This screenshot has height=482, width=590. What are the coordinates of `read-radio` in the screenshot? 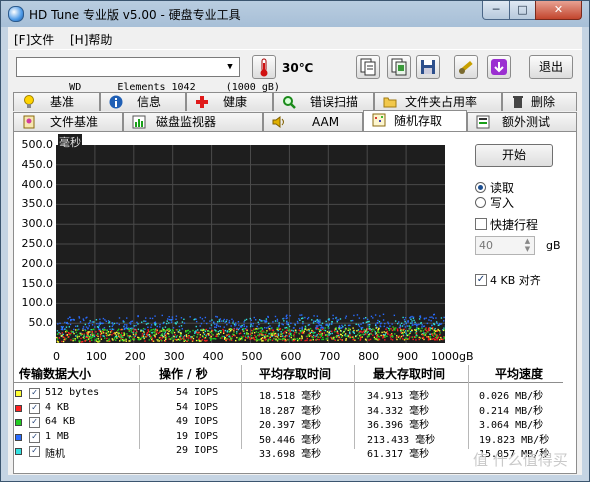 It's located at (480, 187).